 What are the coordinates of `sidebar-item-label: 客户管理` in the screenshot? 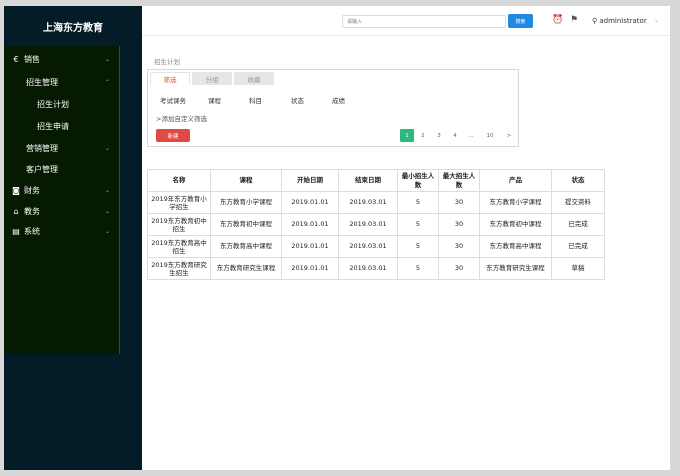 It's located at (42, 169).